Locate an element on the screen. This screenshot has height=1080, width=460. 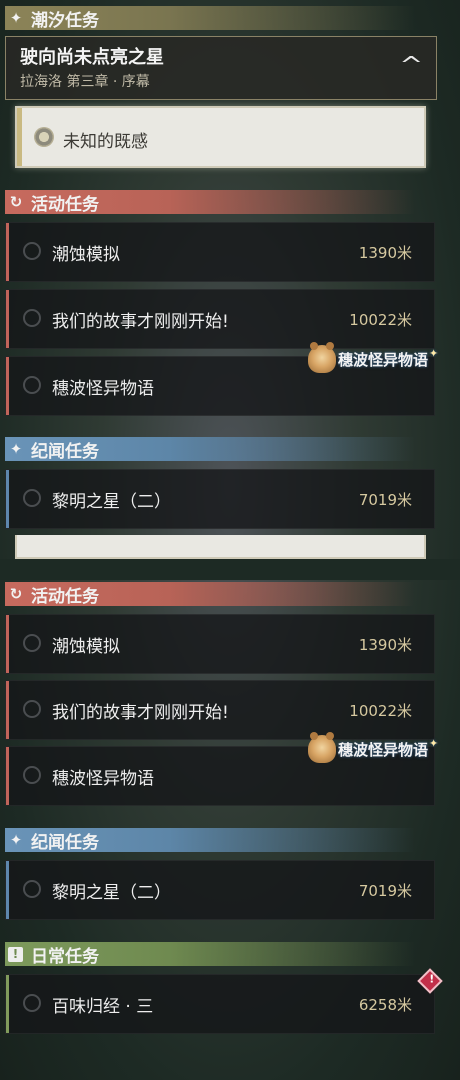
quest-distance: 6258米 is located at coordinates (385, 1005).